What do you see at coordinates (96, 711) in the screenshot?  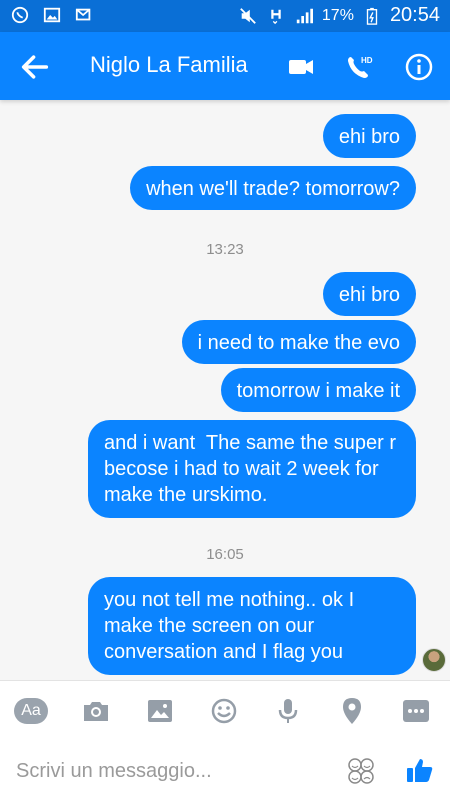 I see `camera-icon` at bounding box center [96, 711].